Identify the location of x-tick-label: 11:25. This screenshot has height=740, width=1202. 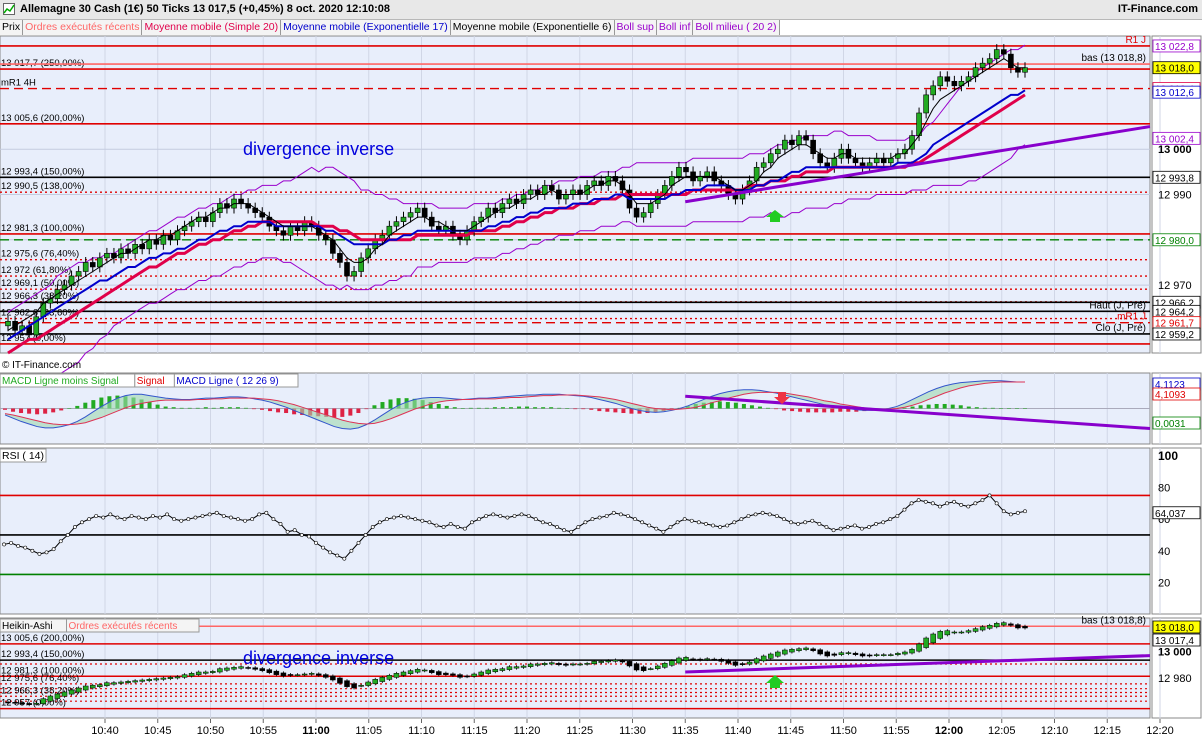
(579, 731).